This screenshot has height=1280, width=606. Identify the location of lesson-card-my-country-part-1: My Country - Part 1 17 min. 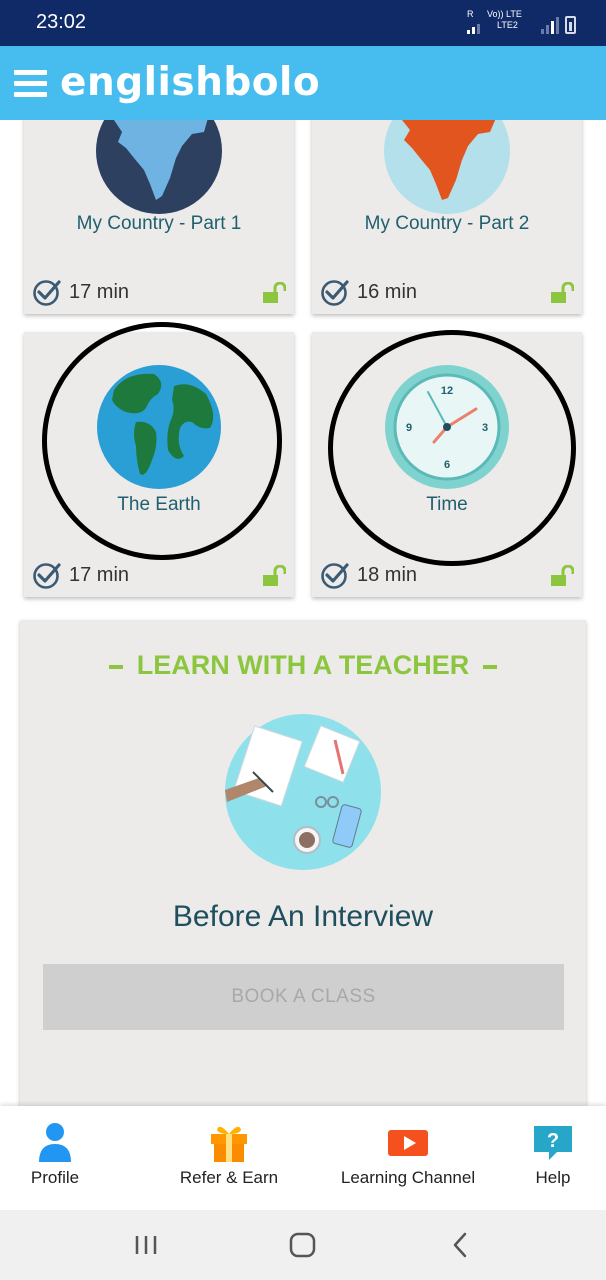
(159, 217).